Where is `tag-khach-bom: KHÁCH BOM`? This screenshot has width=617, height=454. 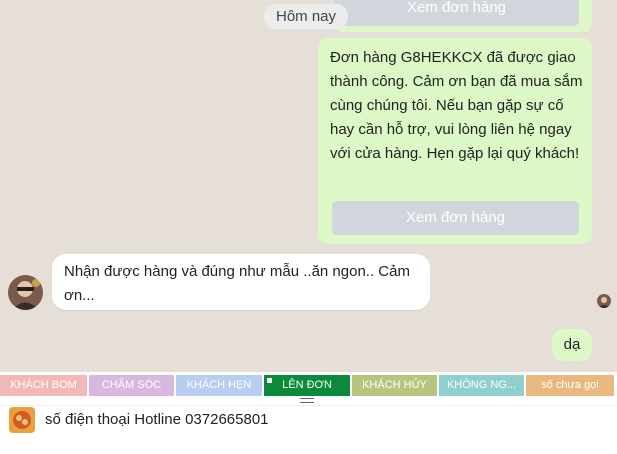
tag-khach-bom: KHÁCH BOM is located at coordinates (43, 385).